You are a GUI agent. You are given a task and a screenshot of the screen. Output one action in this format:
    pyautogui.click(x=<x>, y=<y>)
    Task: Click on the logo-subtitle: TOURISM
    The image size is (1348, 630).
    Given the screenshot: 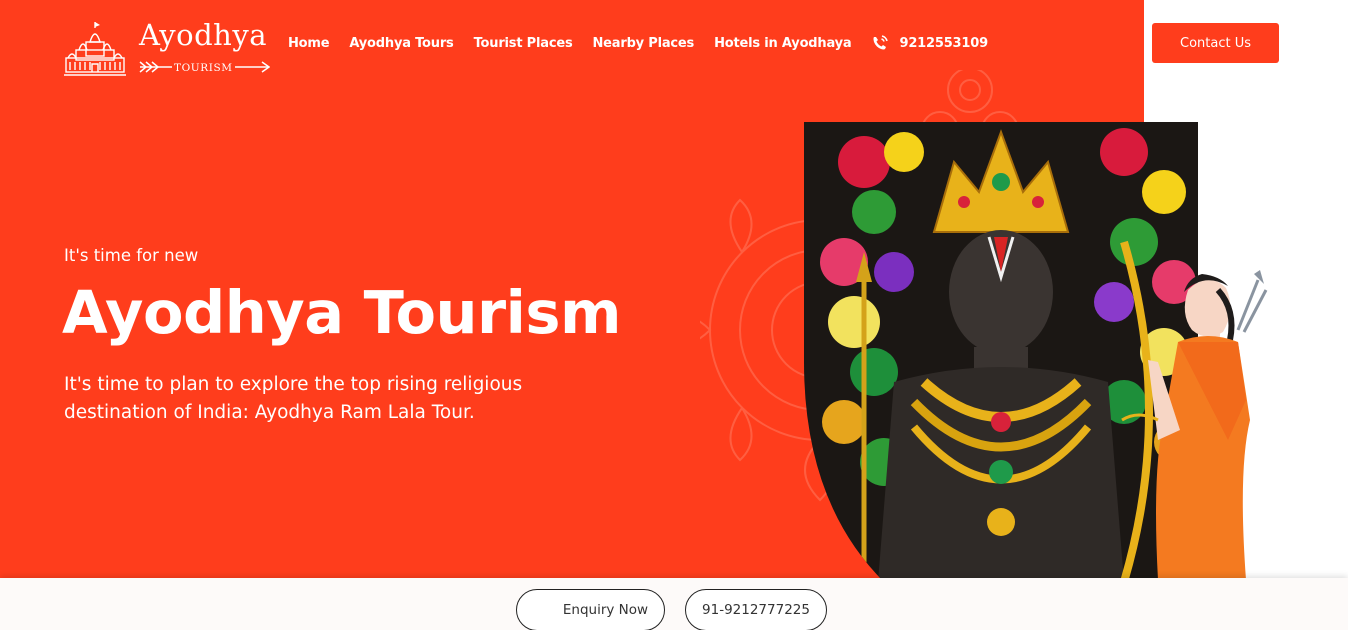 What is the action you would take?
    pyautogui.click(x=203, y=68)
    